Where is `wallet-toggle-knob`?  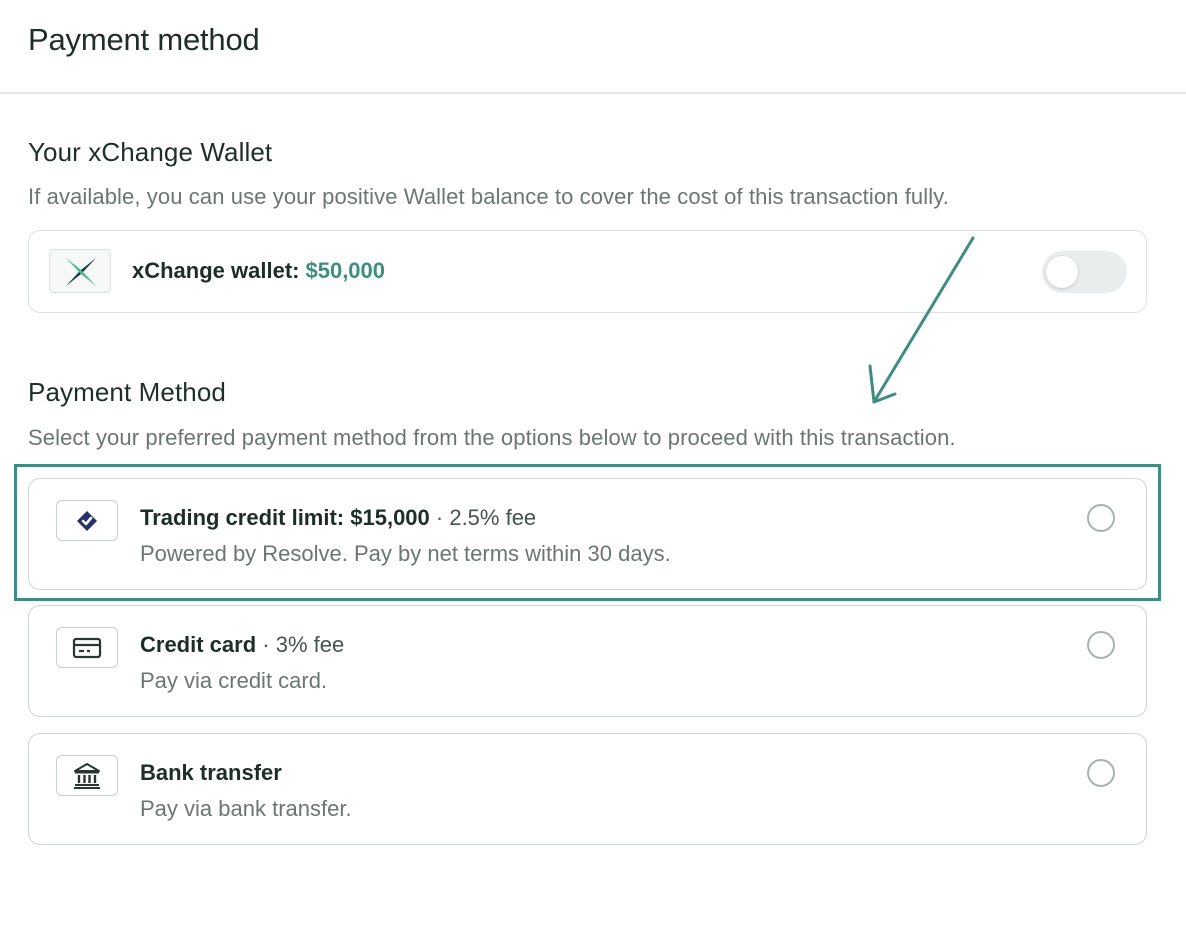
wallet-toggle-knob is located at coordinates (1062, 272).